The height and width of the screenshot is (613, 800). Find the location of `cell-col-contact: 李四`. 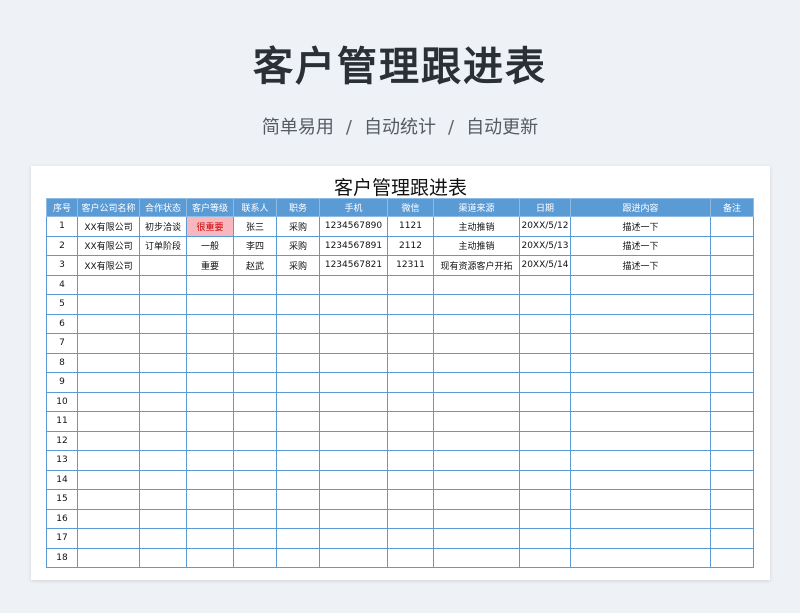

cell-col-contact: 李四 is located at coordinates (255, 245).